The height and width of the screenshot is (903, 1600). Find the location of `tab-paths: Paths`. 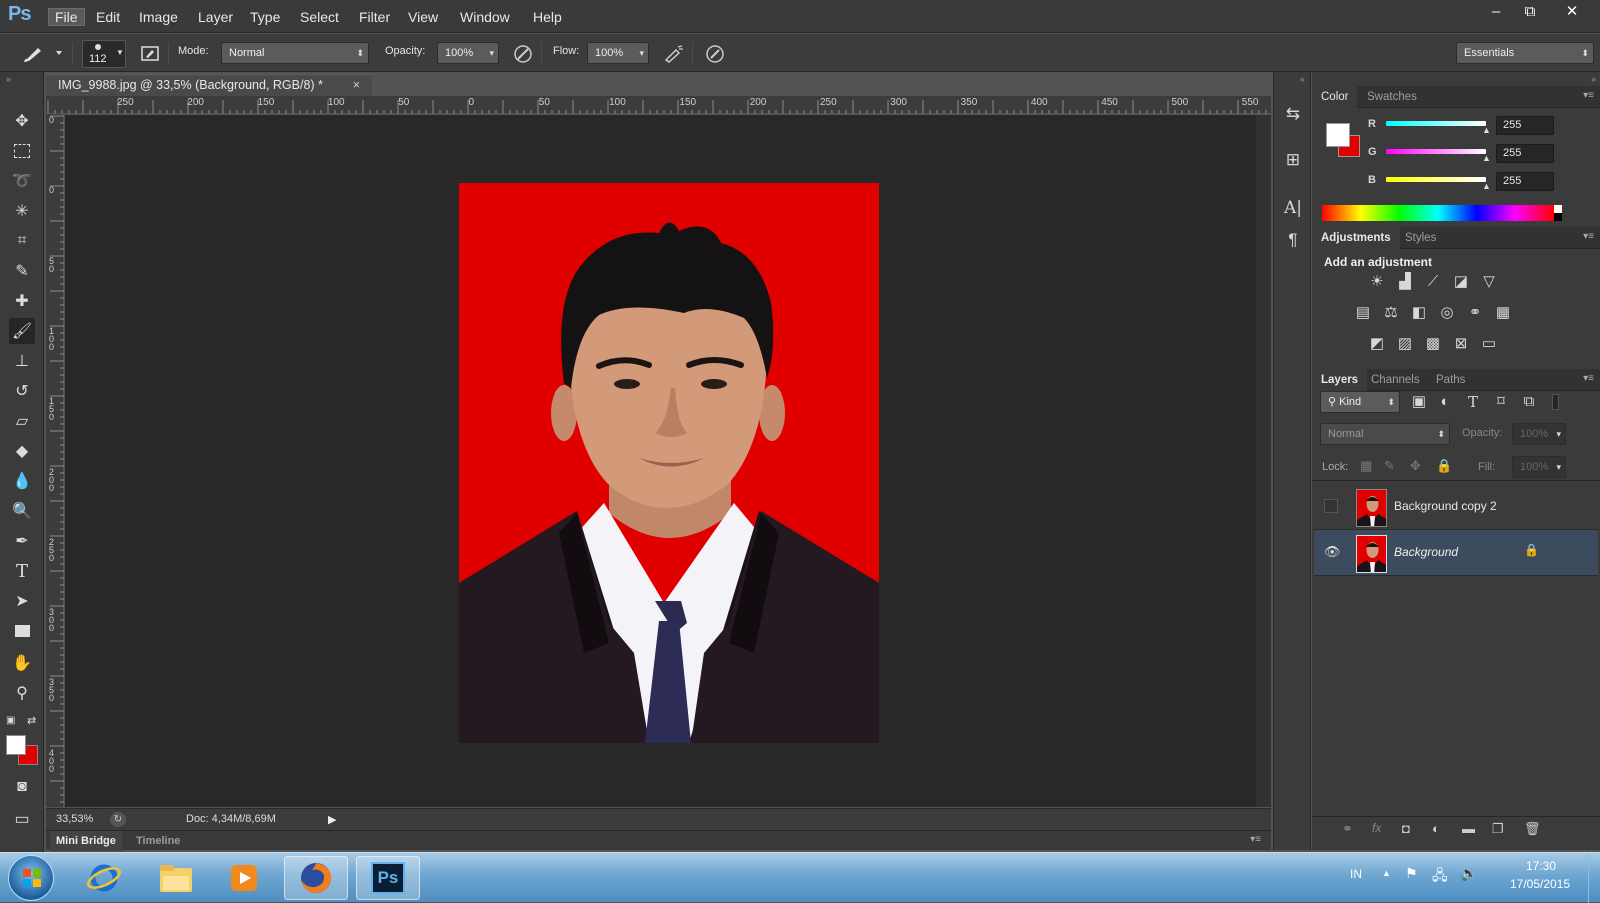

tab-paths: Paths is located at coordinates (1450, 380).